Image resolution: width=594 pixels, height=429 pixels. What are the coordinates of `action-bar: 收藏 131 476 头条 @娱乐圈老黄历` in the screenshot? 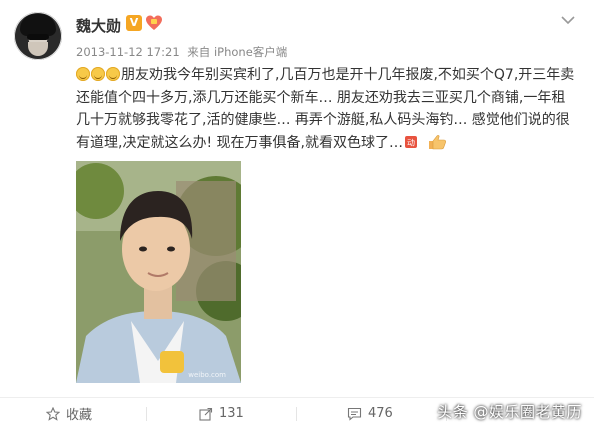 It's located at (297, 413).